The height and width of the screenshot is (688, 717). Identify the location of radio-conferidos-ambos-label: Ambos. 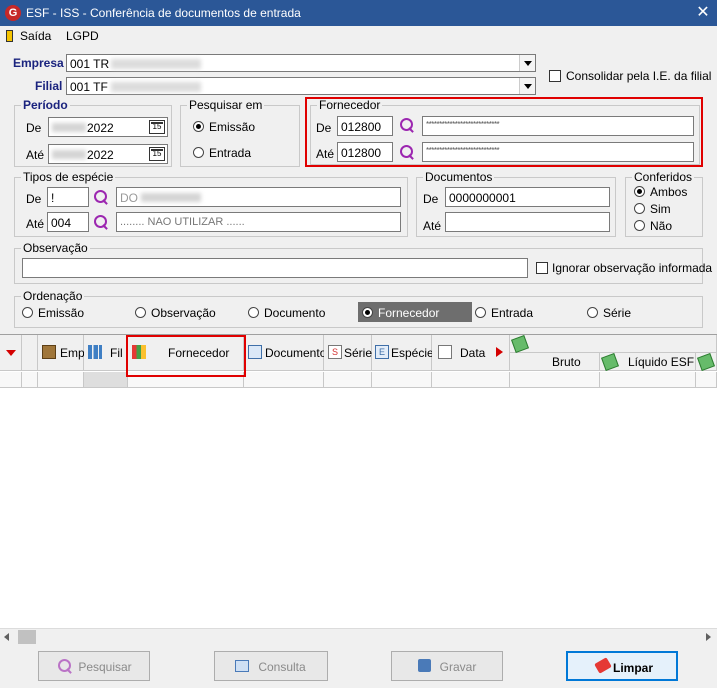
(669, 192).